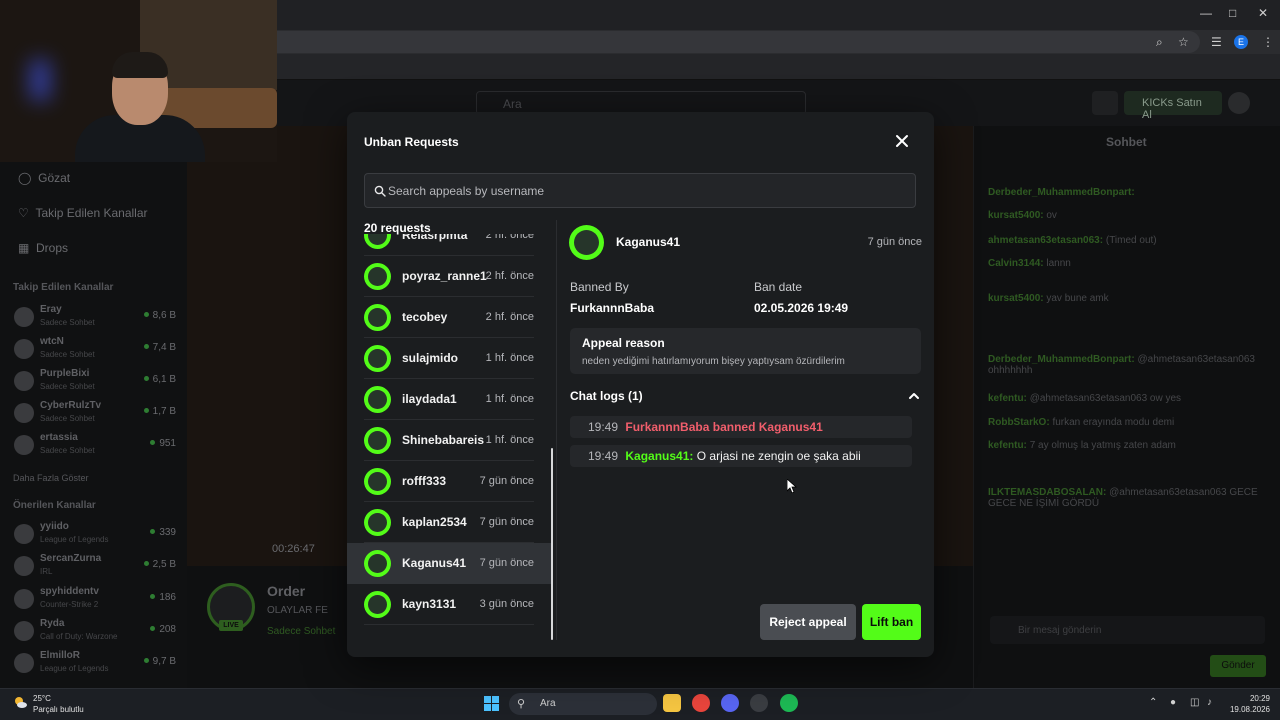  Describe the element at coordinates (1209, 702) in the screenshot. I see `volume-icon: ♪` at that location.